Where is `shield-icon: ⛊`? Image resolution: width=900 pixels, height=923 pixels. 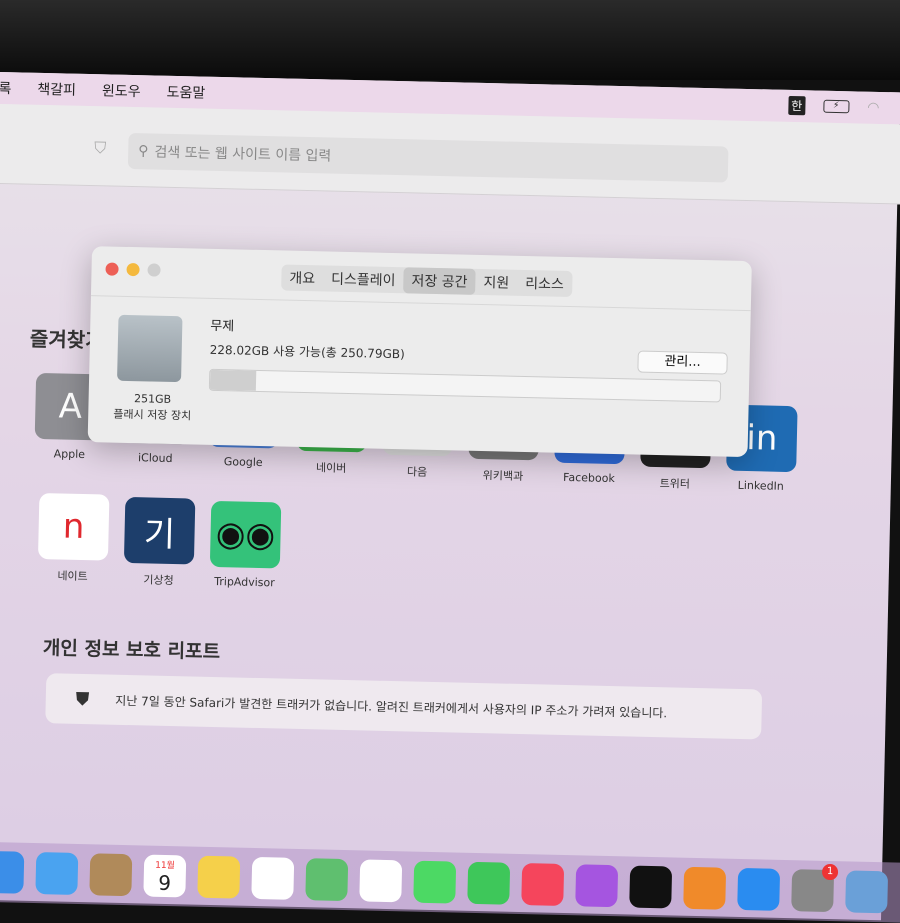
shield-icon: ⛊ is located at coordinates (82, 699).